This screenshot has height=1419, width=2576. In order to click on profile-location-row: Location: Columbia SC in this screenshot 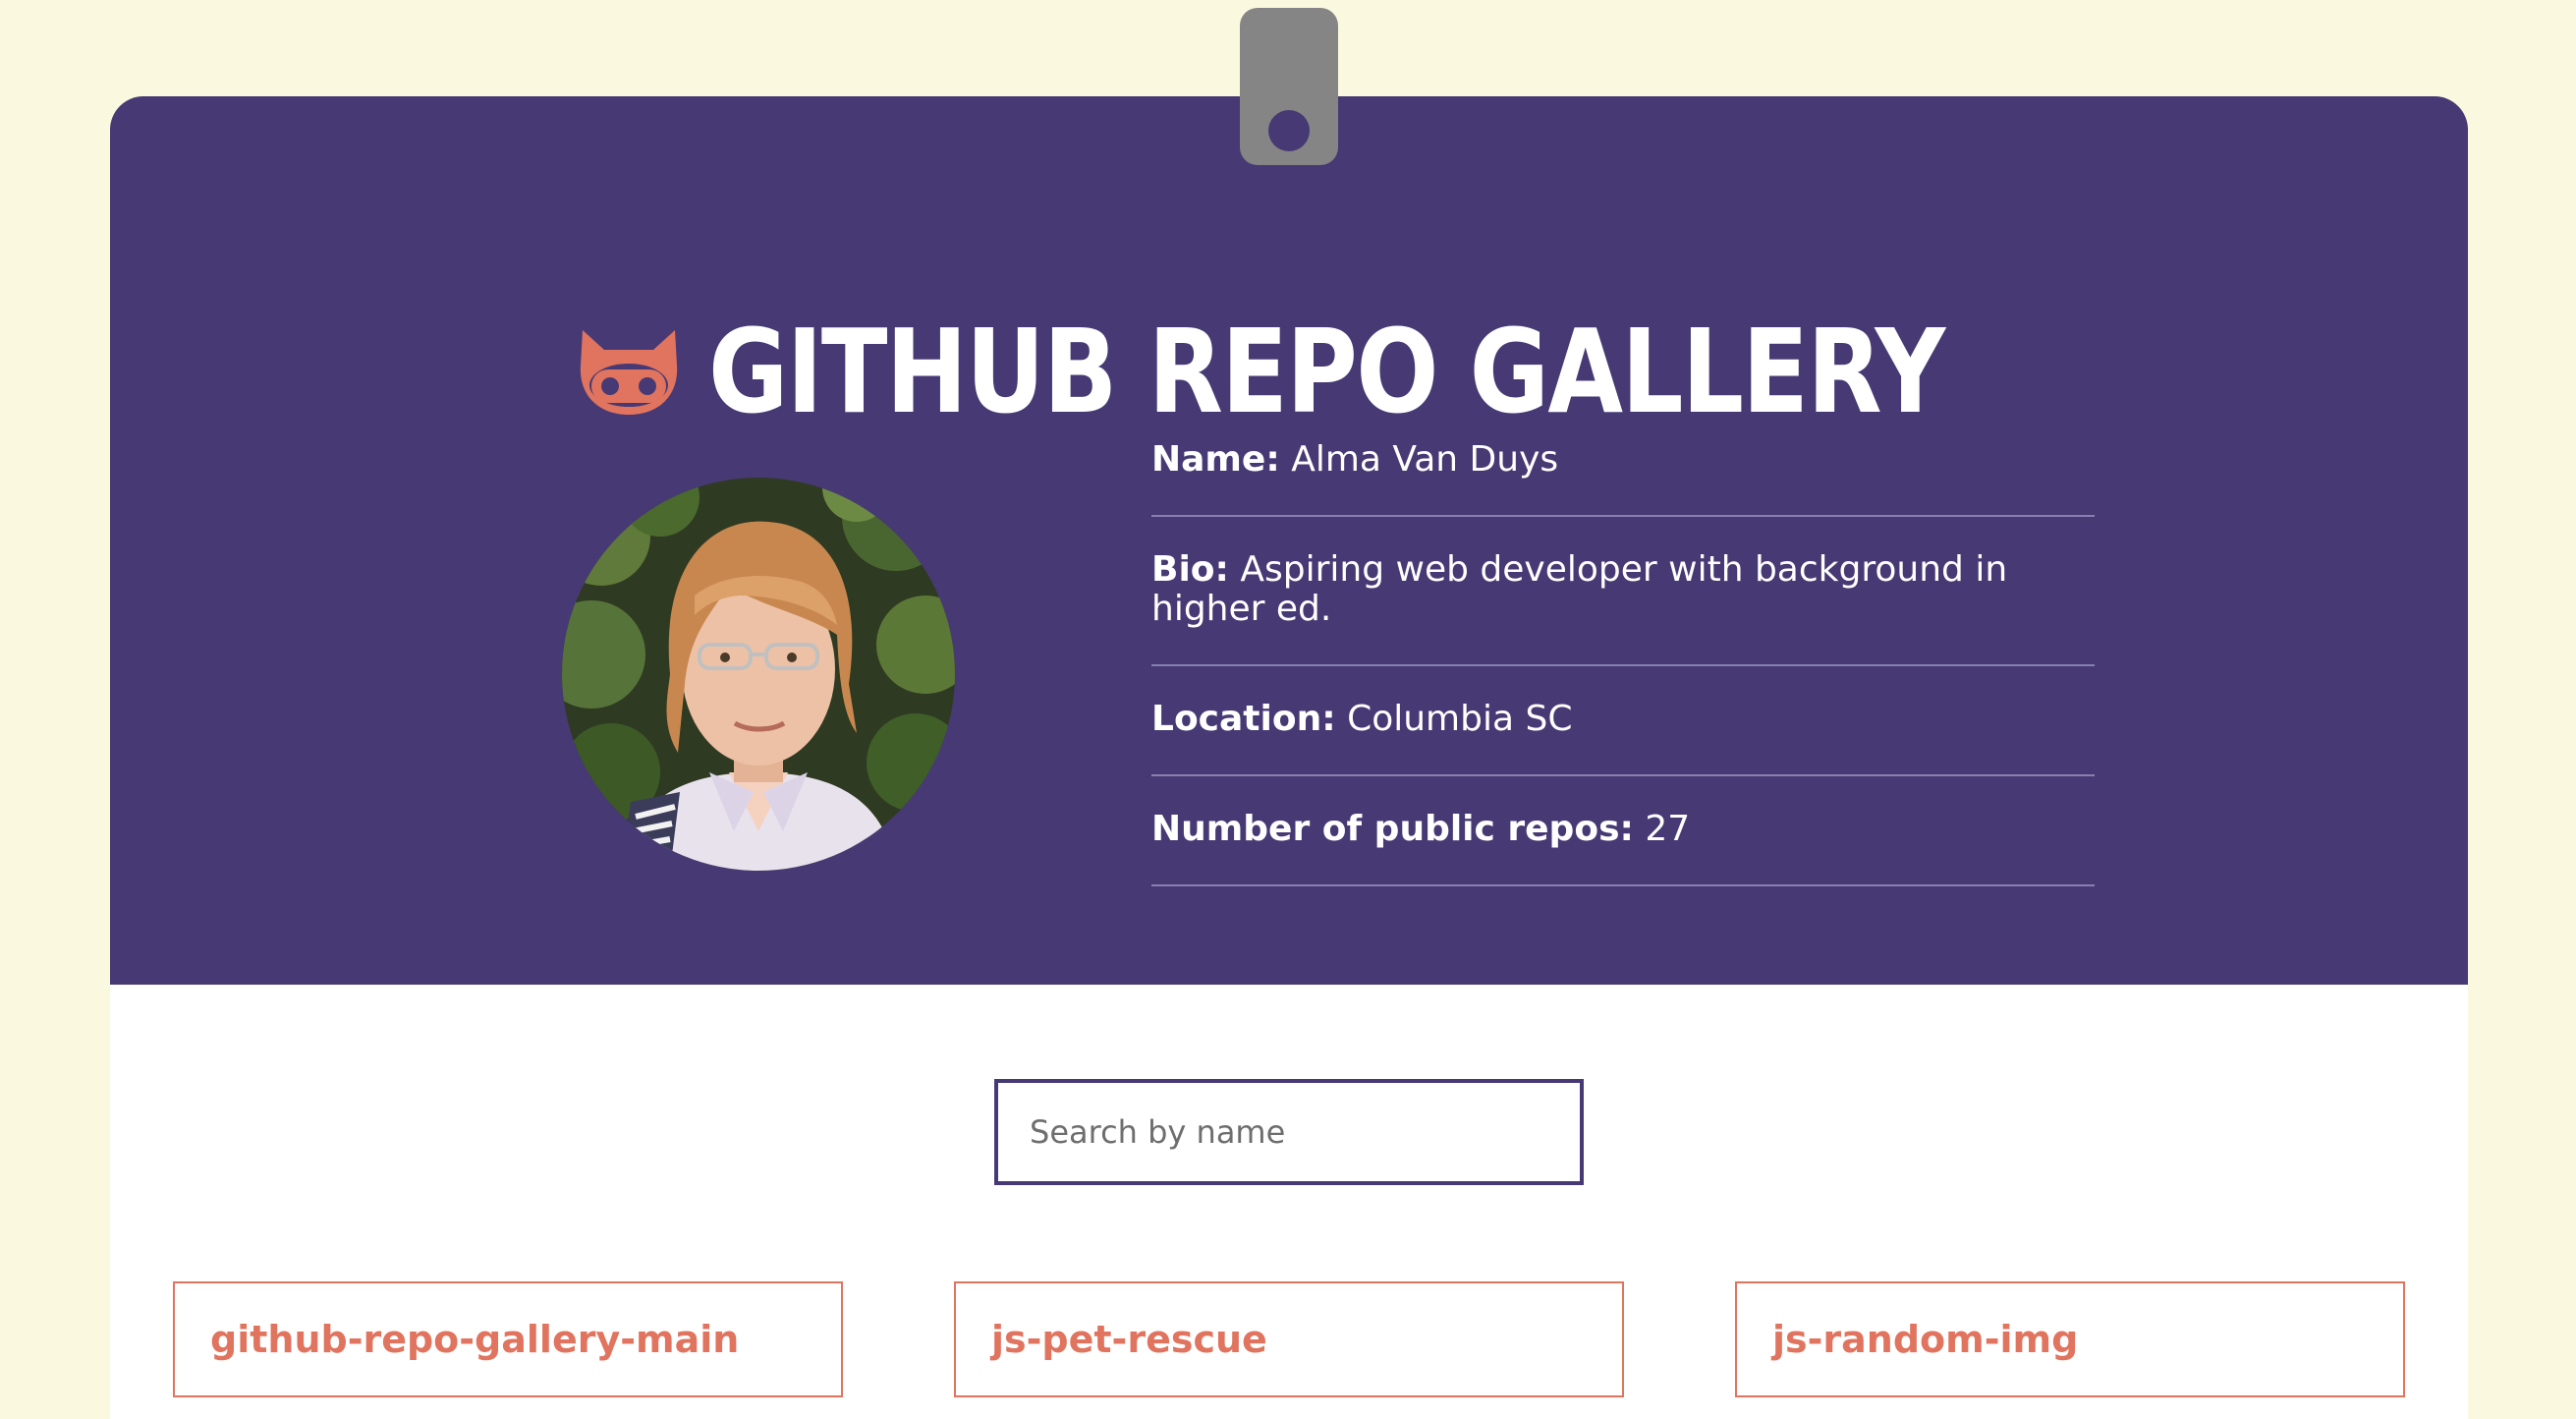, I will do `click(1623, 738)`.